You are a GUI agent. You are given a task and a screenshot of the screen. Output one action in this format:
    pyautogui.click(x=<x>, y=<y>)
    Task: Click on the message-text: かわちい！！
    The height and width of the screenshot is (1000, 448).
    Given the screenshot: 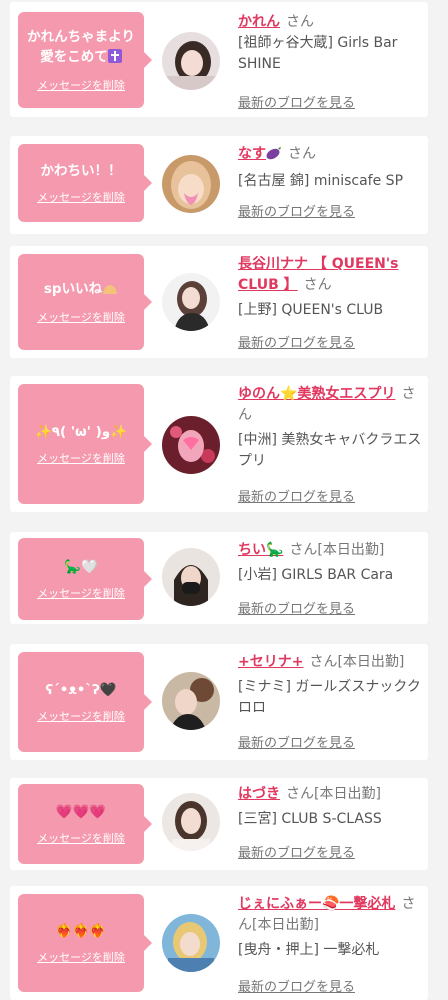 What is the action you would take?
    pyautogui.click(x=81, y=171)
    